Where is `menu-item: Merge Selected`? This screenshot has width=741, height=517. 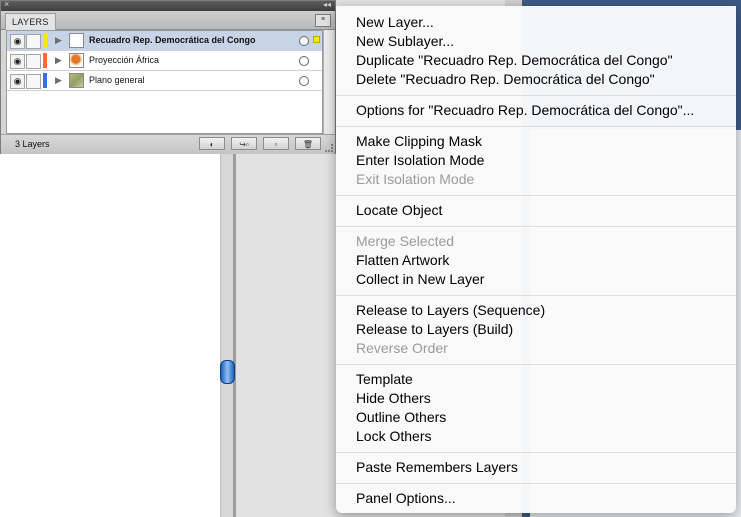
menu-item: Merge Selected is located at coordinates (405, 241).